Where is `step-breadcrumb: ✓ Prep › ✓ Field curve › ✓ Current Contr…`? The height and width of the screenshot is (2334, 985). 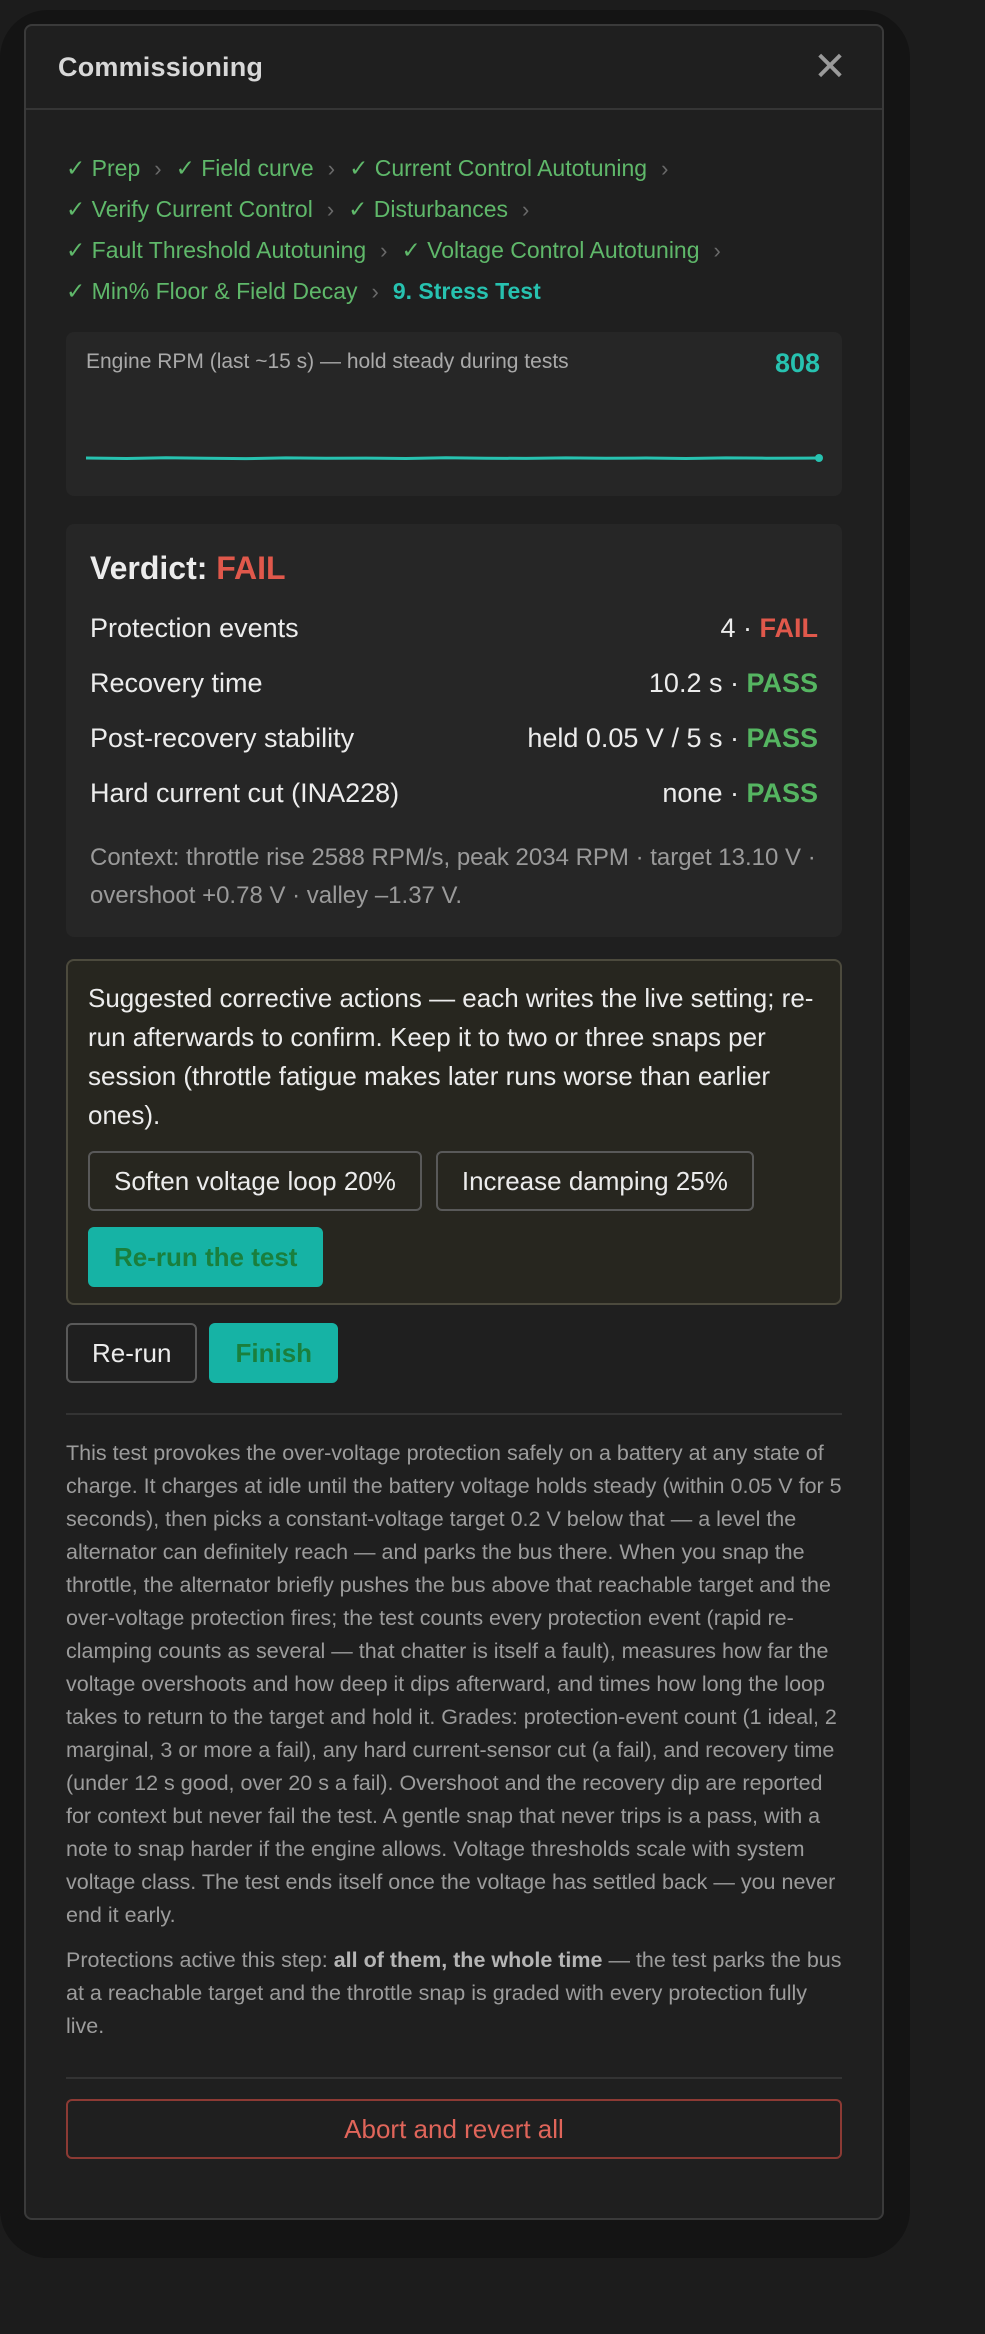
step-breadcrumb: ✓ Prep › ✓ Field curve › ✓ Current Contr… is located at coordinates (454, 230).